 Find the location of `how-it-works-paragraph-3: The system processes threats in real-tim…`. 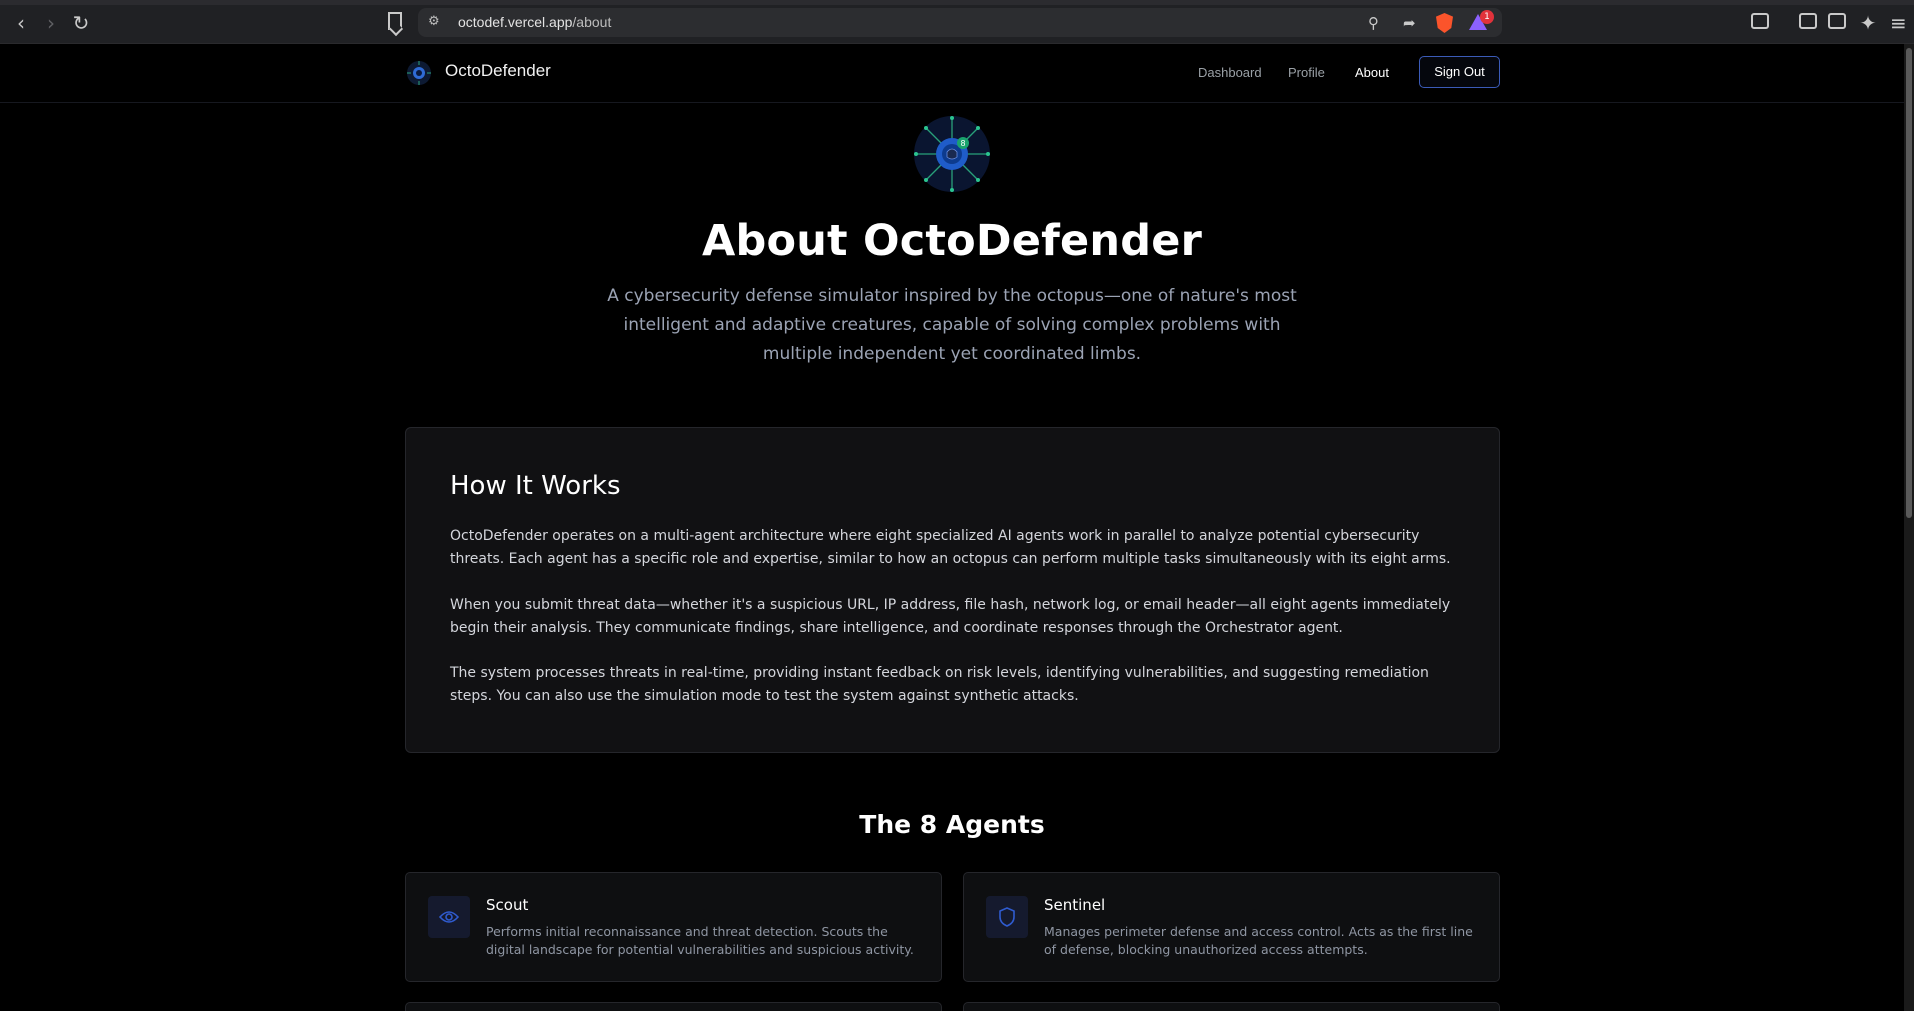

how-it-works-paragraph-3: The system processes threats in real-tim… is located at coordinates (939, 684).